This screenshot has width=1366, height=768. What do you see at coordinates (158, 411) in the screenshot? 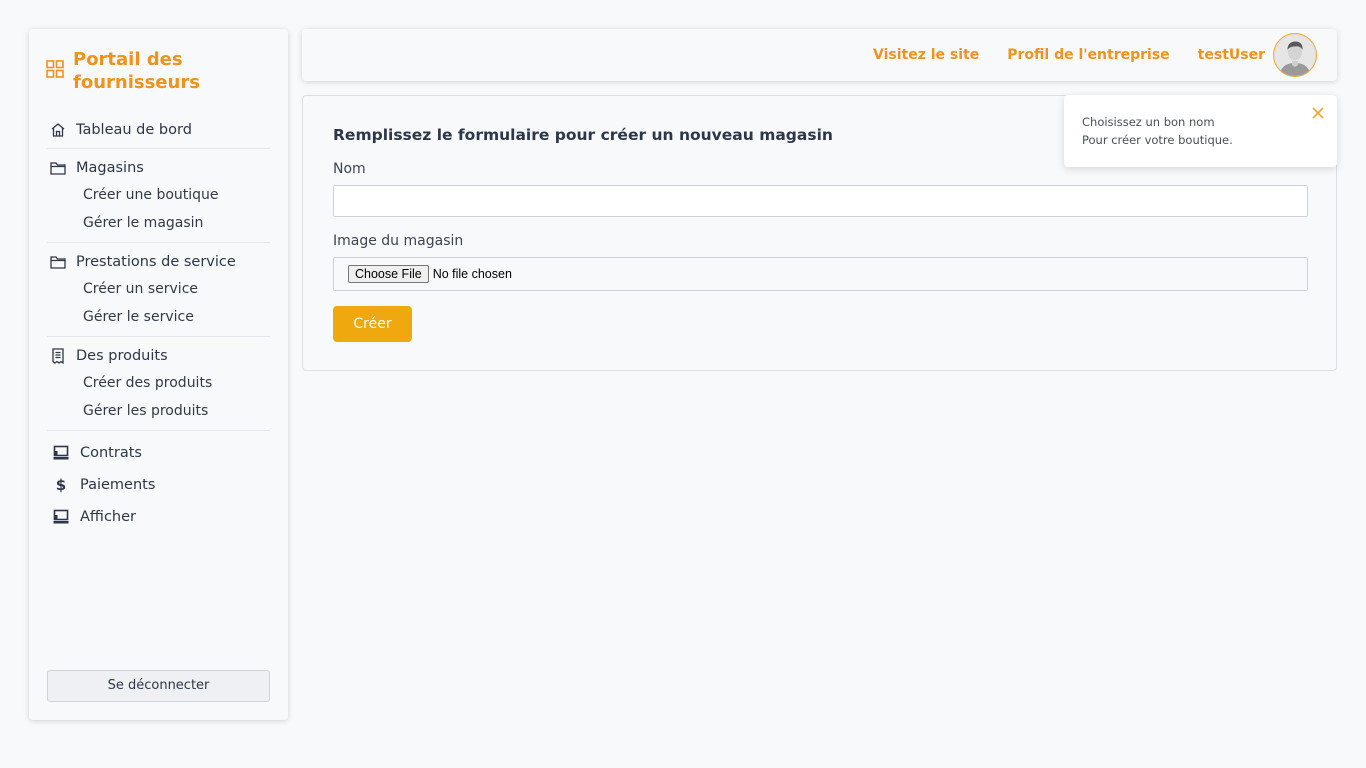
I see `sidebar-item-manage-products: Gérer les produits` at bounding box center [158, 411].